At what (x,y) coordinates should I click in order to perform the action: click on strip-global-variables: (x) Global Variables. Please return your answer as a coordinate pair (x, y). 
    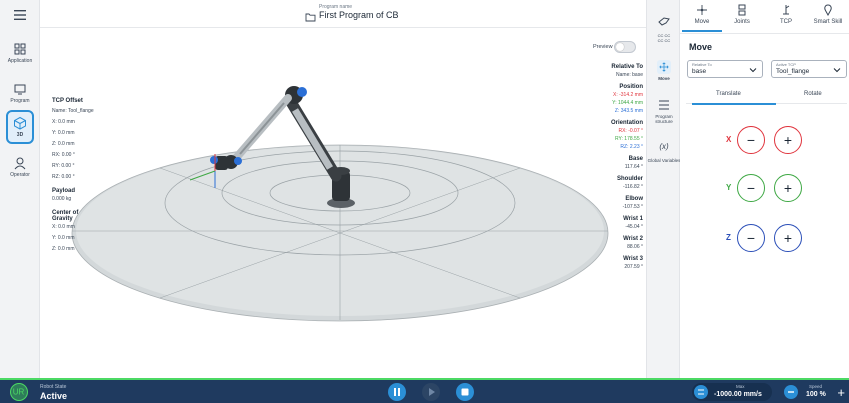
    Looking at the image, I should click on (664, 152).